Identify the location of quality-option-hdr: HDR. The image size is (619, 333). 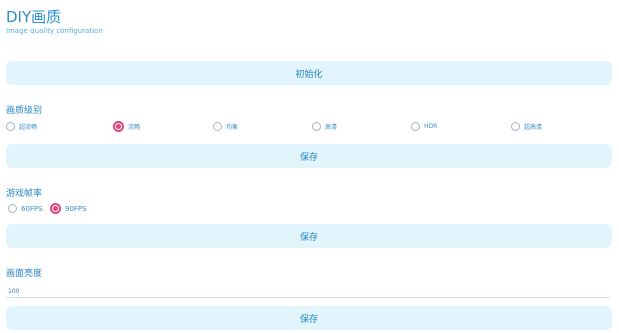
(424, 126).